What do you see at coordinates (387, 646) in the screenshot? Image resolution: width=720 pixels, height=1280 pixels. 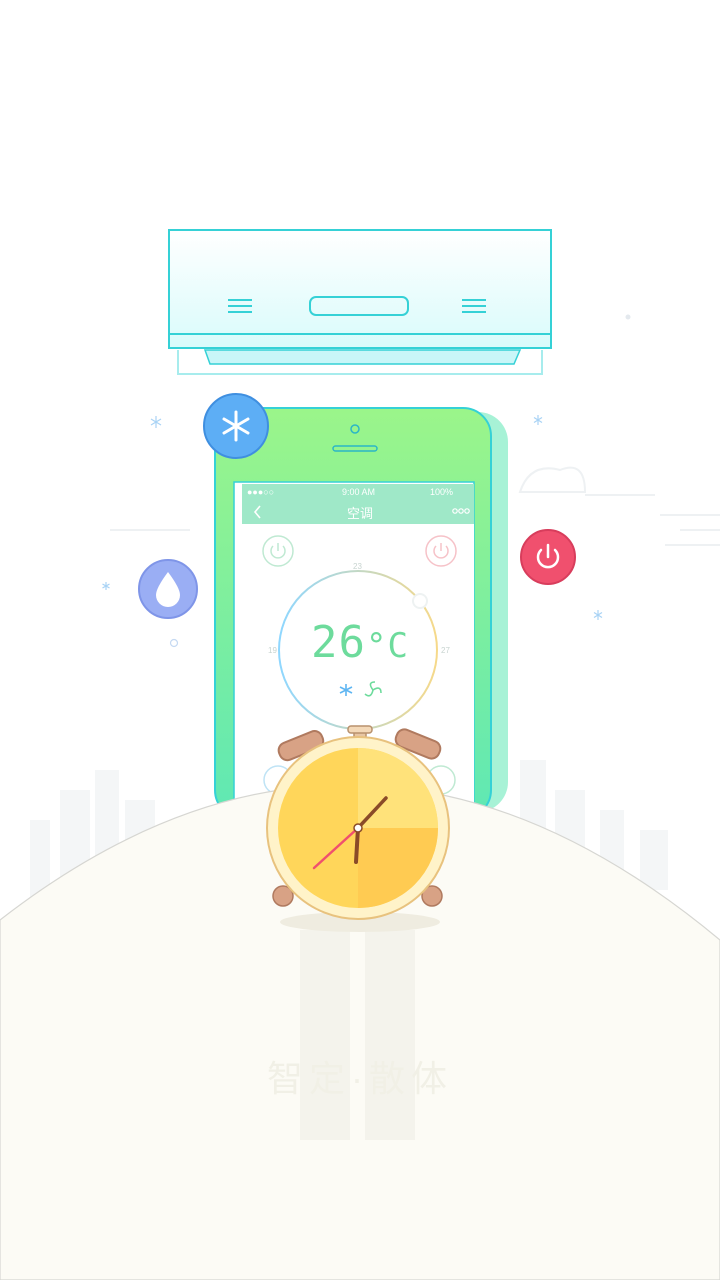 I see `temperature-unit: °C` at bounding box center [387, 646].